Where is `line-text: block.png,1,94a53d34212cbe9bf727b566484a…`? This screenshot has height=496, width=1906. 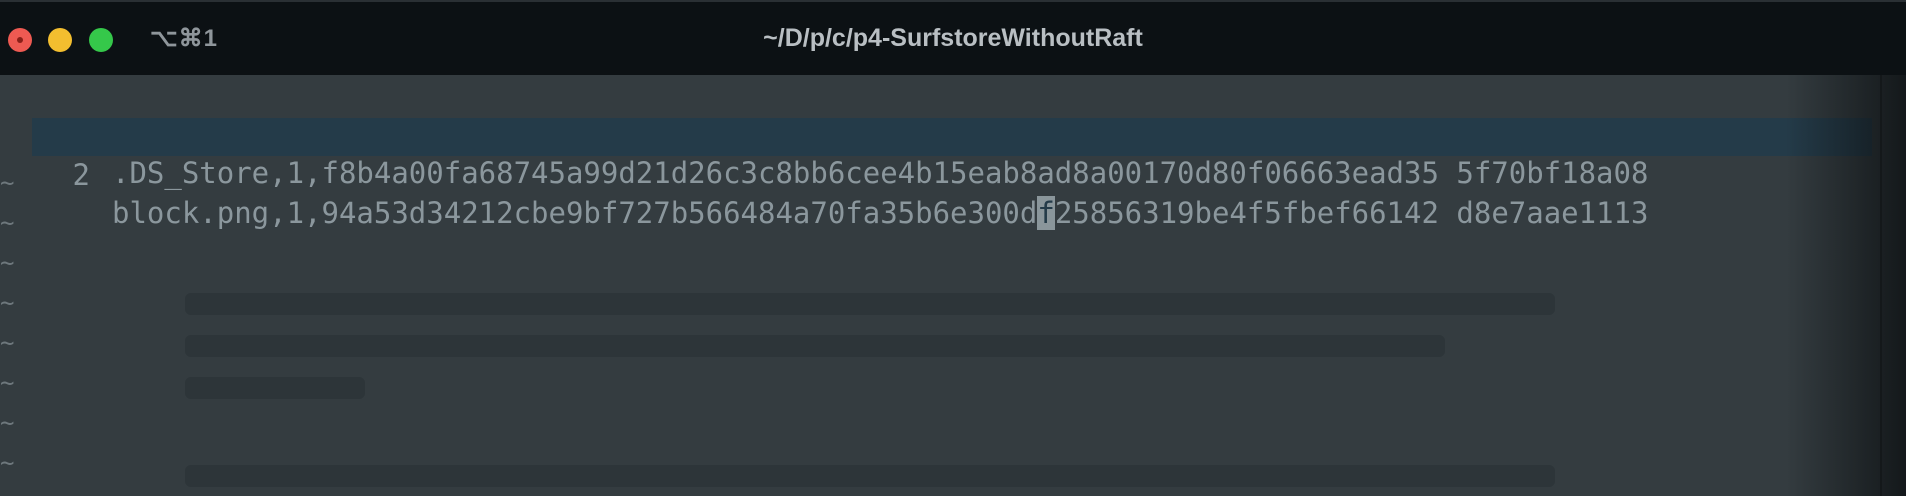 line-text: block.png,1,94a53d34212cbe9bf727b566484a… is located at coordinates (880, 213).